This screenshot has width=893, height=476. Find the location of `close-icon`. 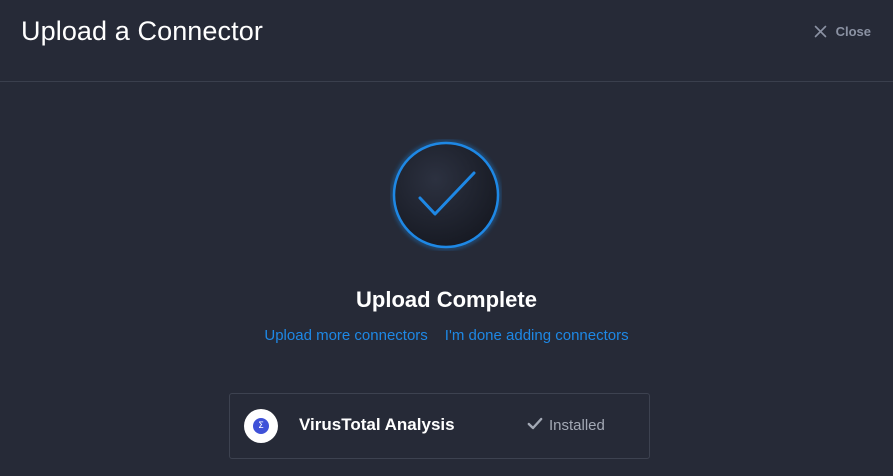

close-icon is located at coordinates (820, 31).